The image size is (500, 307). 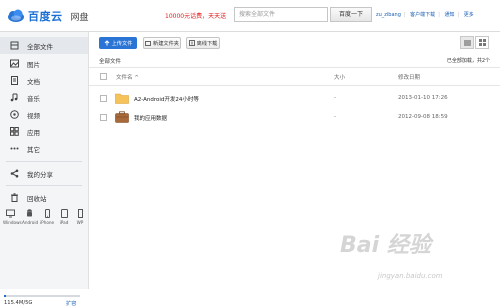 What do you see at coordinates (294, 117) in the screenshot?
I see `table-row: 我的应用数据 - 2012-09-08 18:59` at bounding box center [294, 117].